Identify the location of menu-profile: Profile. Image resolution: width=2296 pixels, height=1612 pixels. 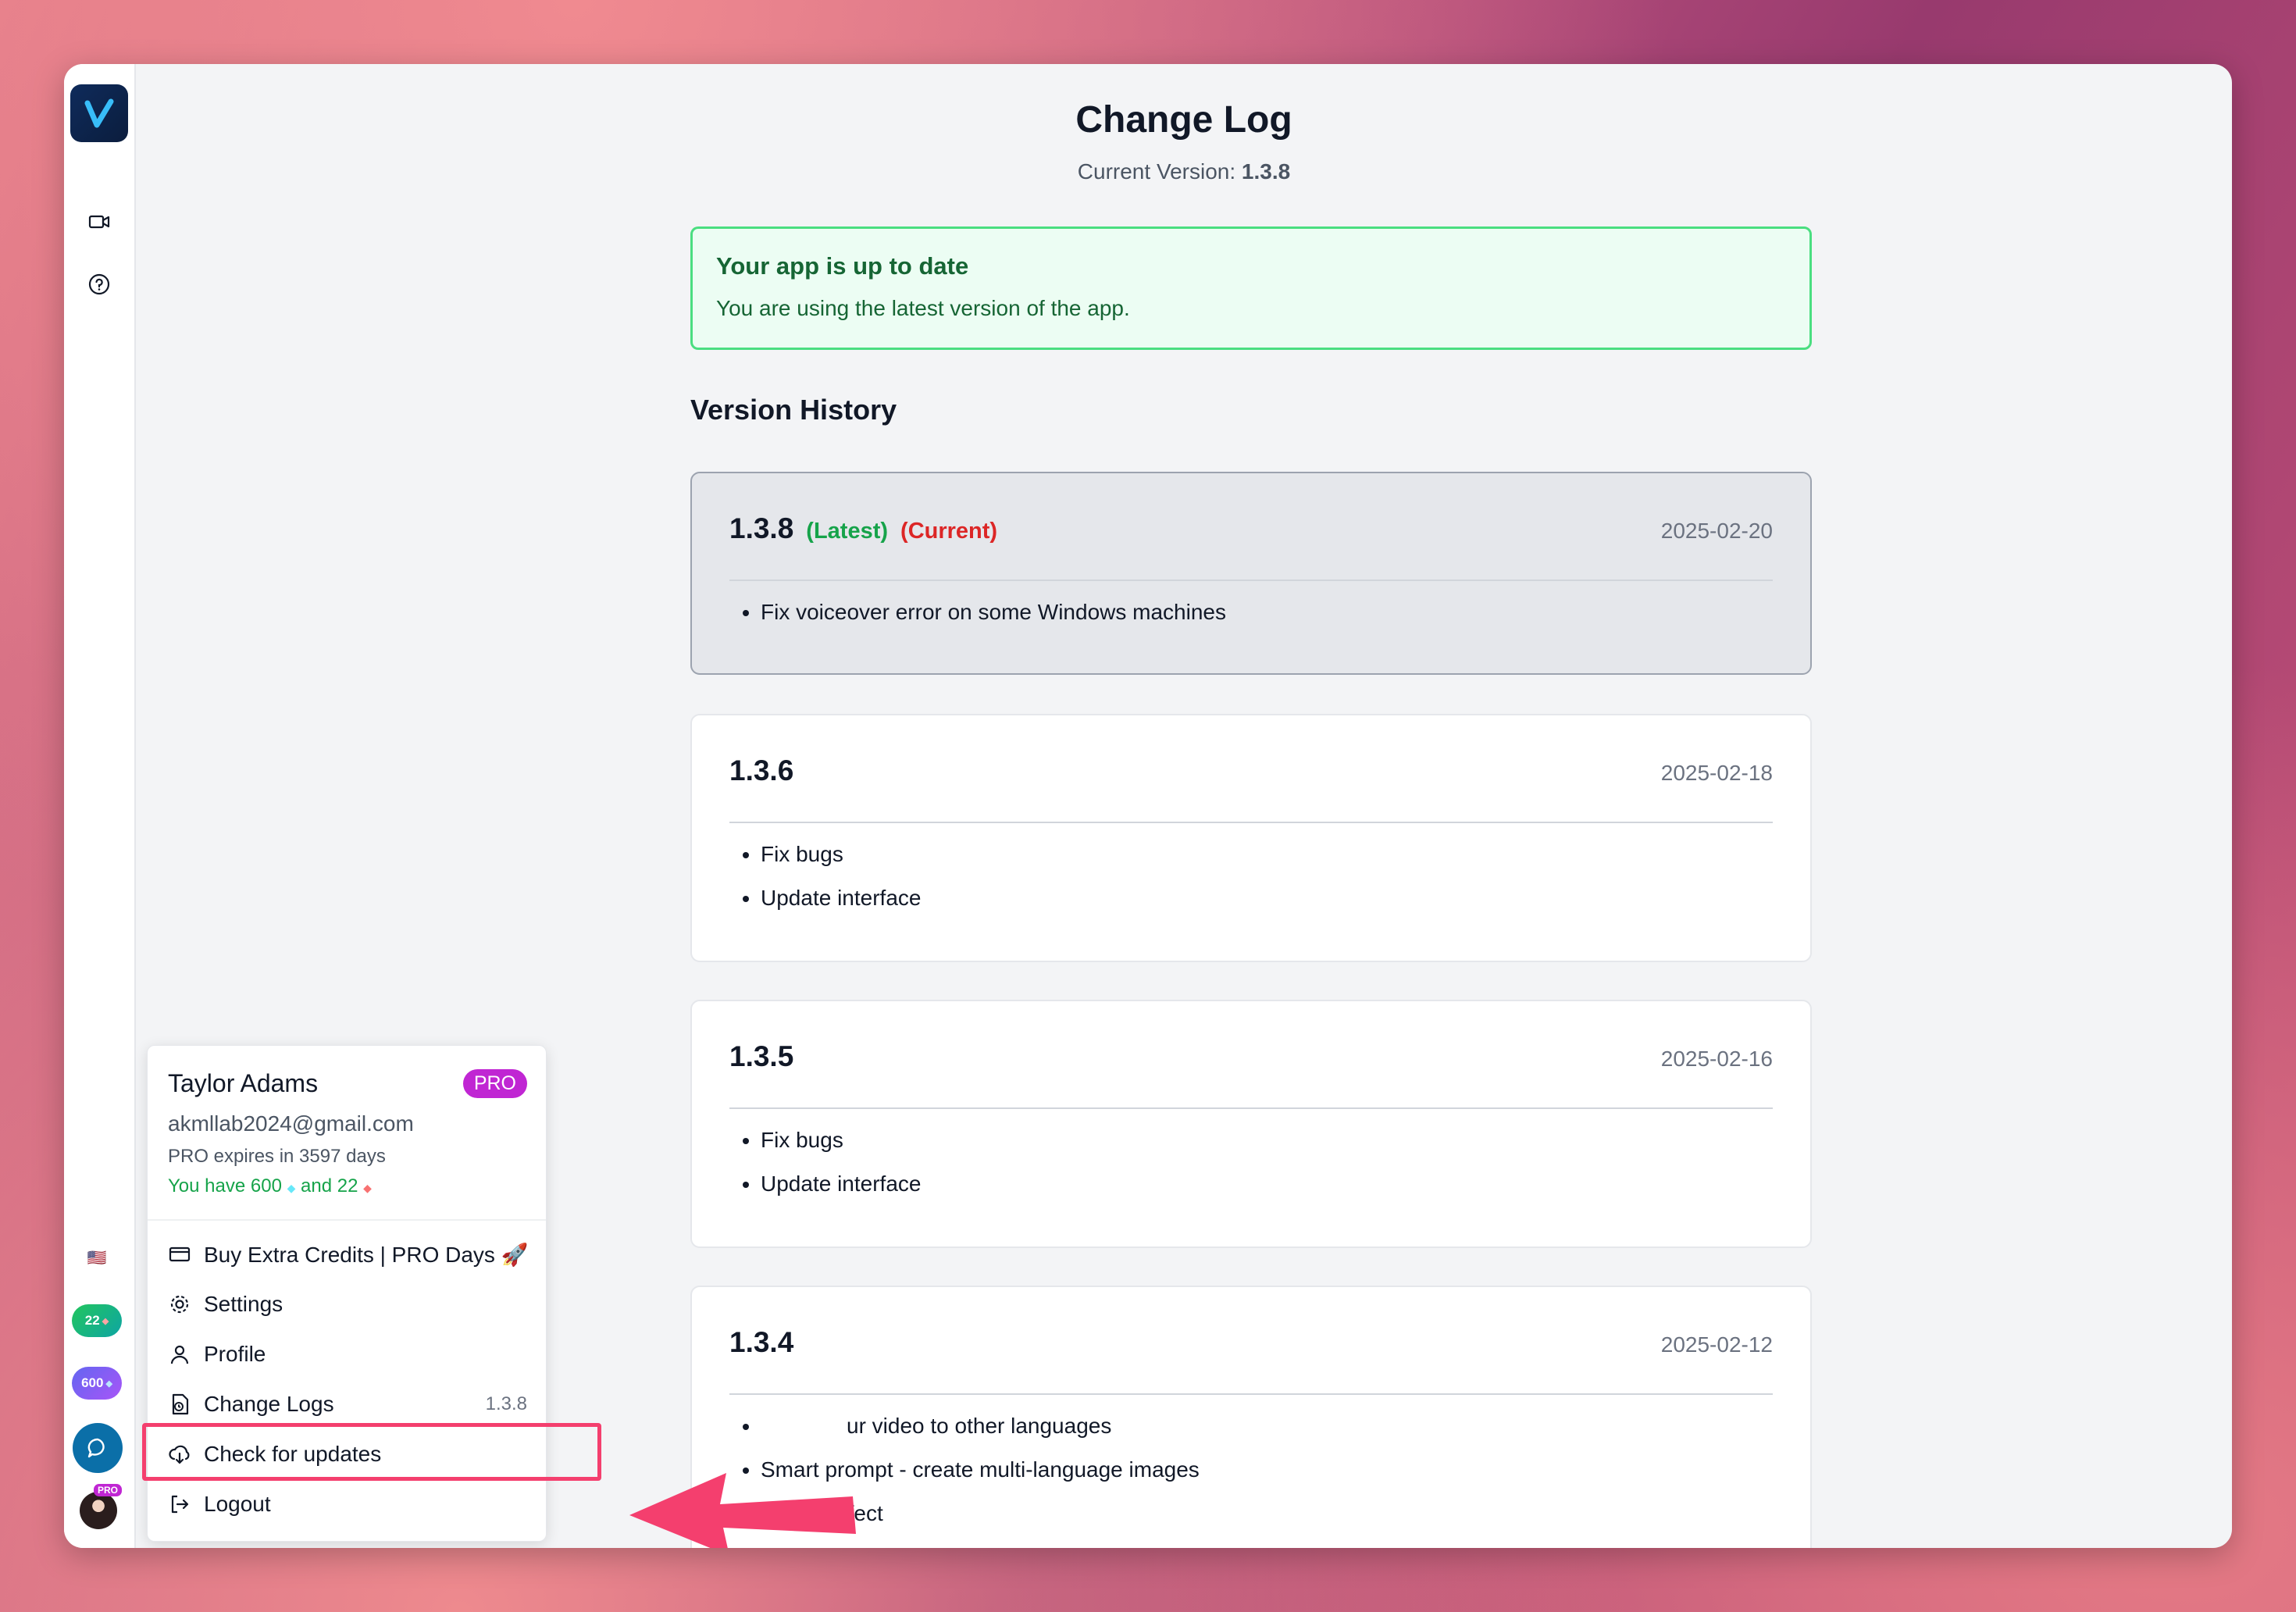
(347, 1354).